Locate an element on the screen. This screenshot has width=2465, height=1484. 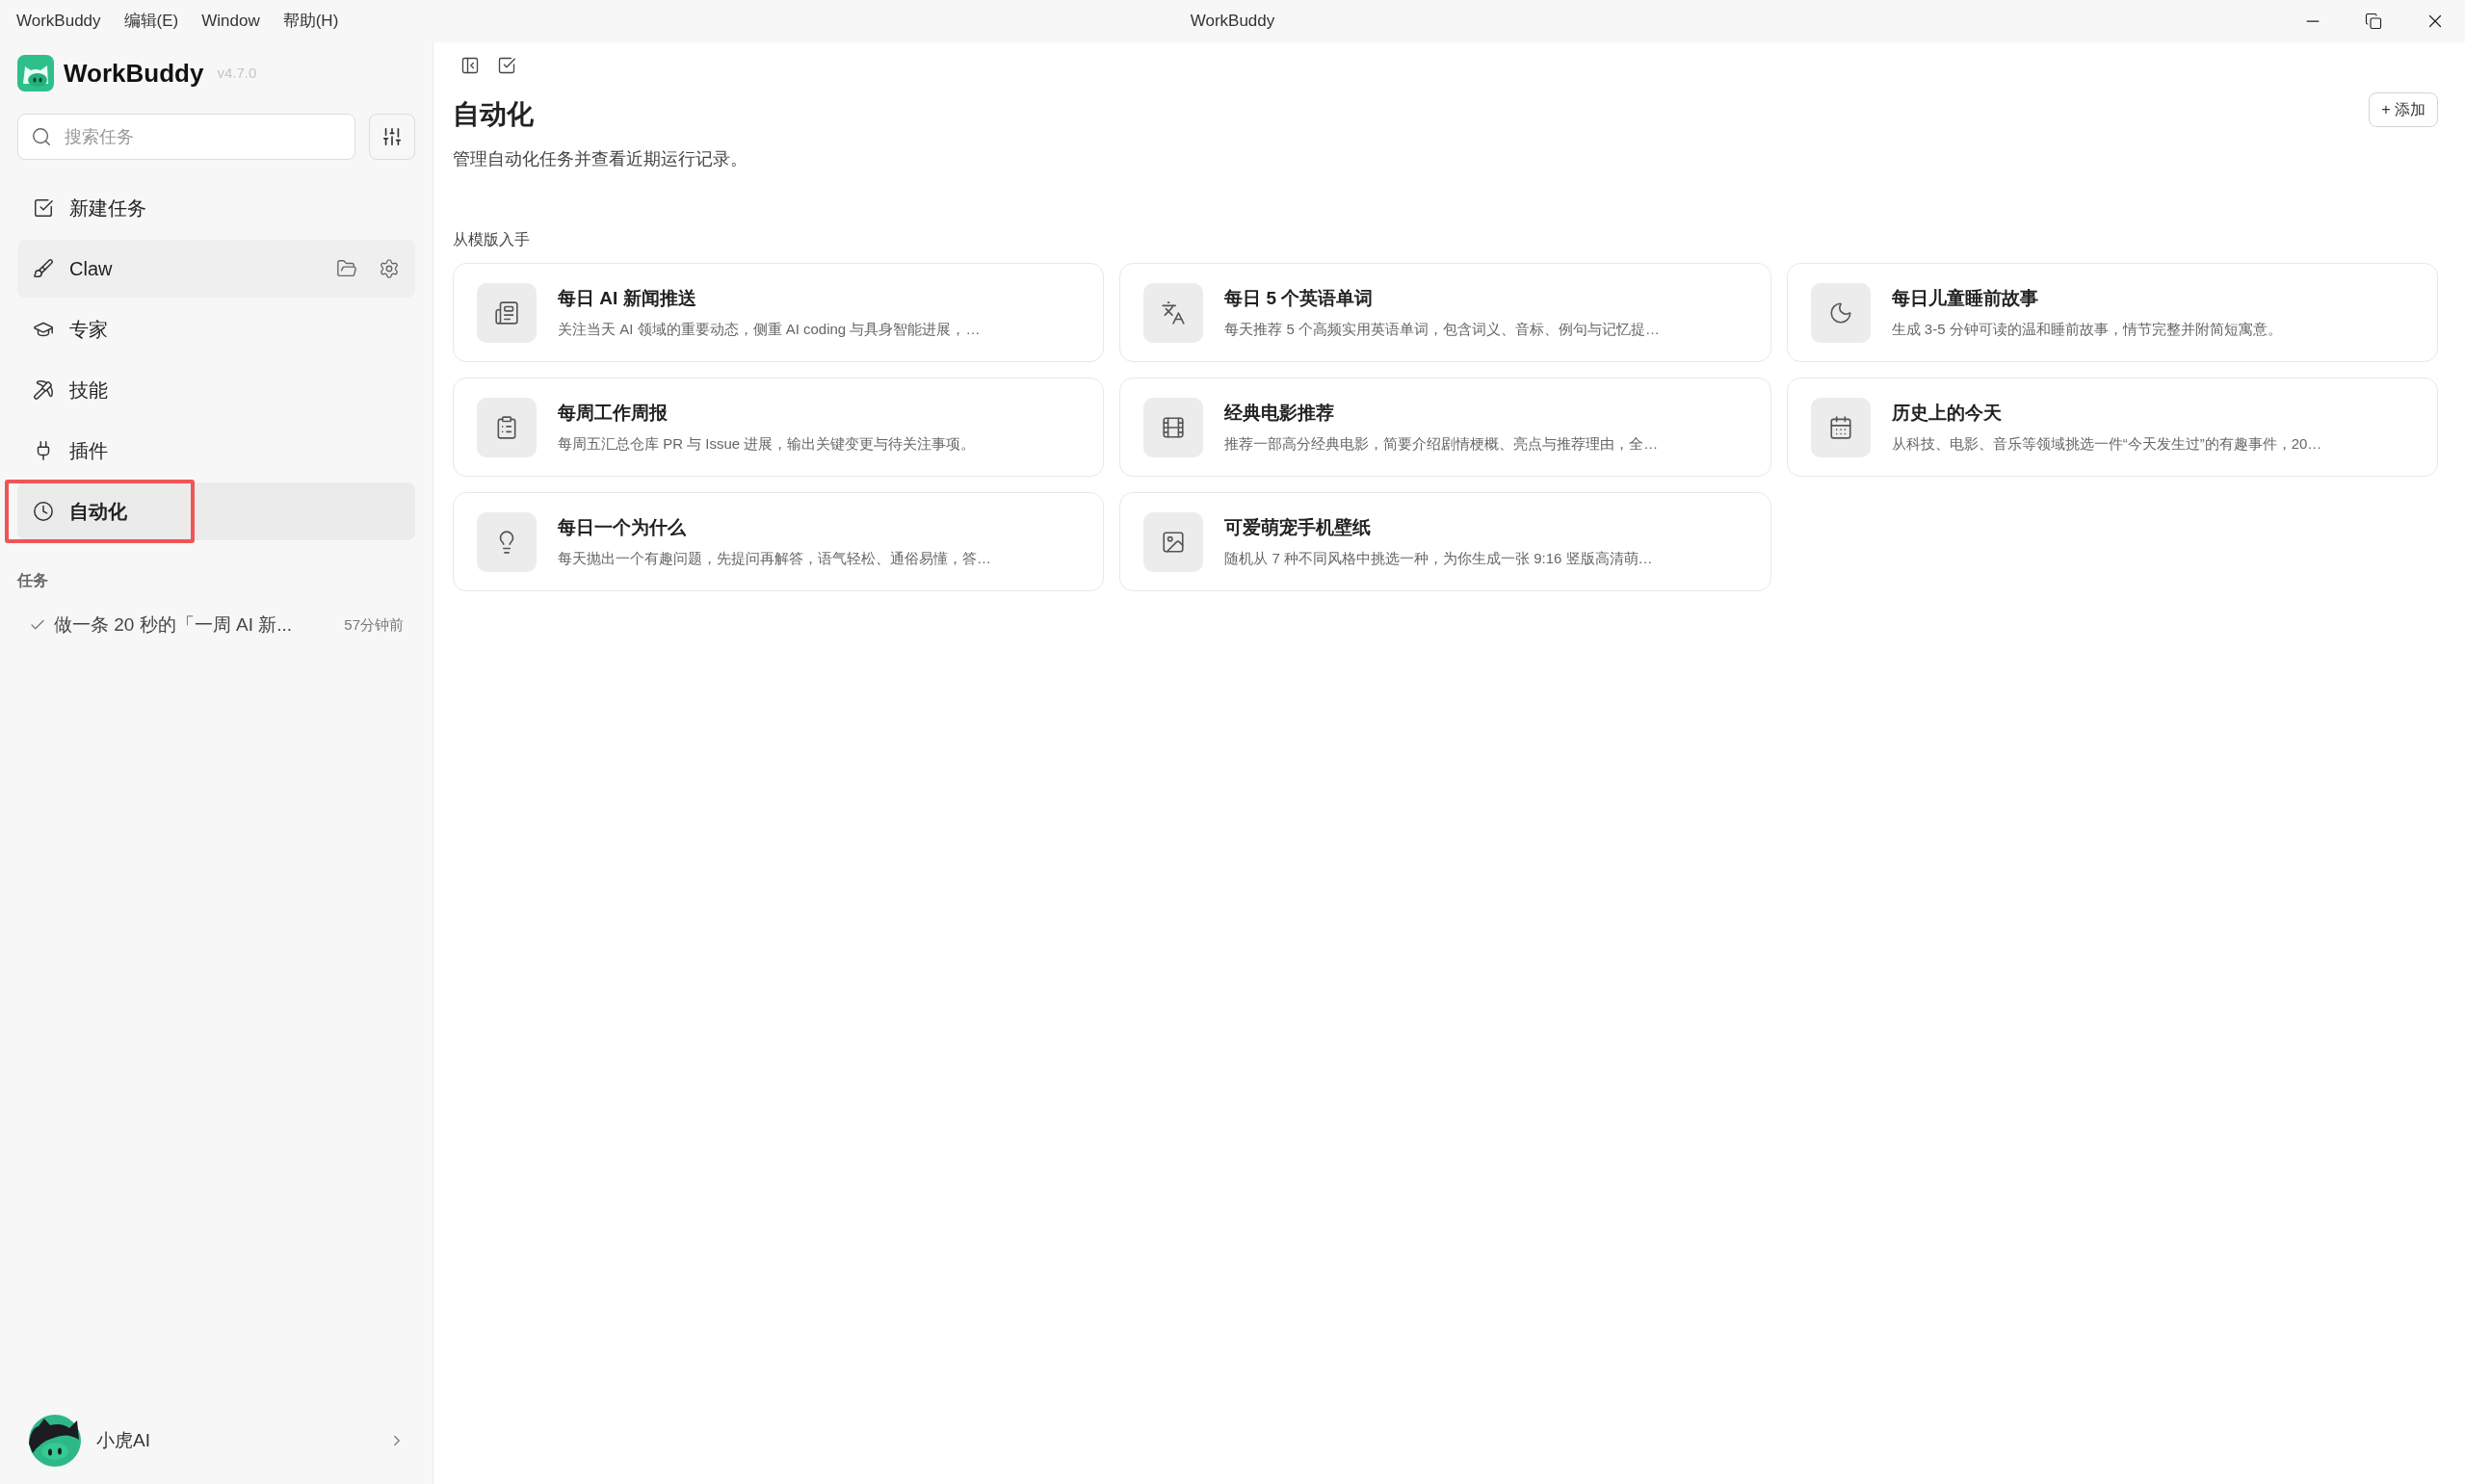
brush-icon is located at coordinates (43, 269).